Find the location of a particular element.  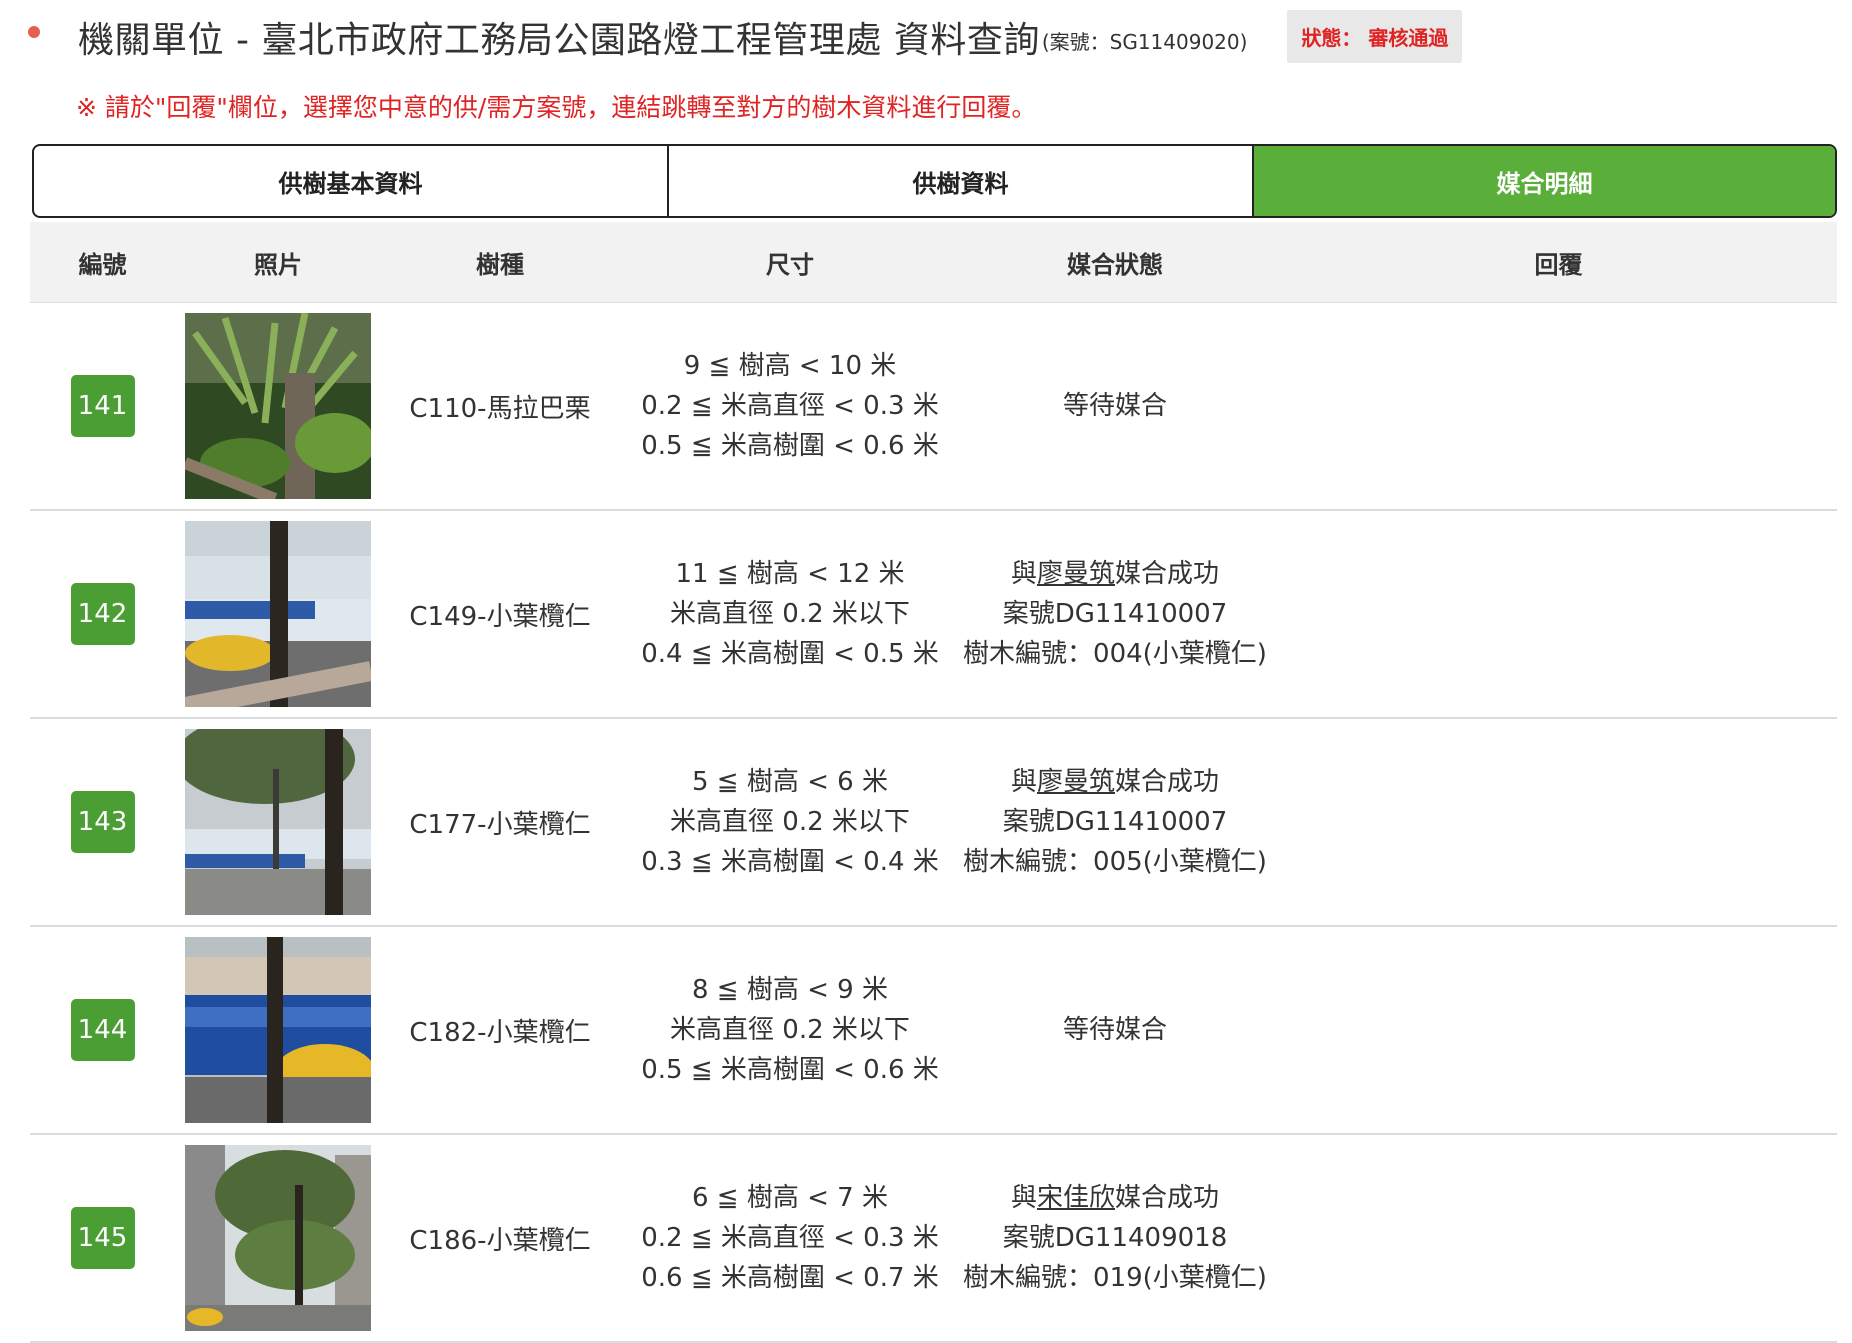

species-text: C149-小葉欖仁 is located at coordinates (500, 616).